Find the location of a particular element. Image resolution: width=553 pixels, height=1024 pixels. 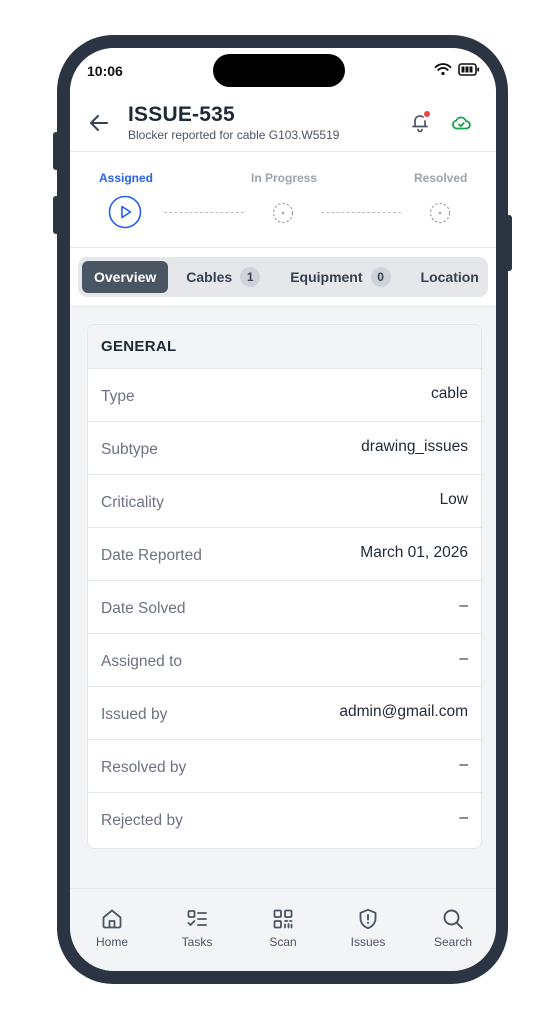

detail-row-date-reported: Date Reported March 01, 2026 is located at coordinates (284, 554).